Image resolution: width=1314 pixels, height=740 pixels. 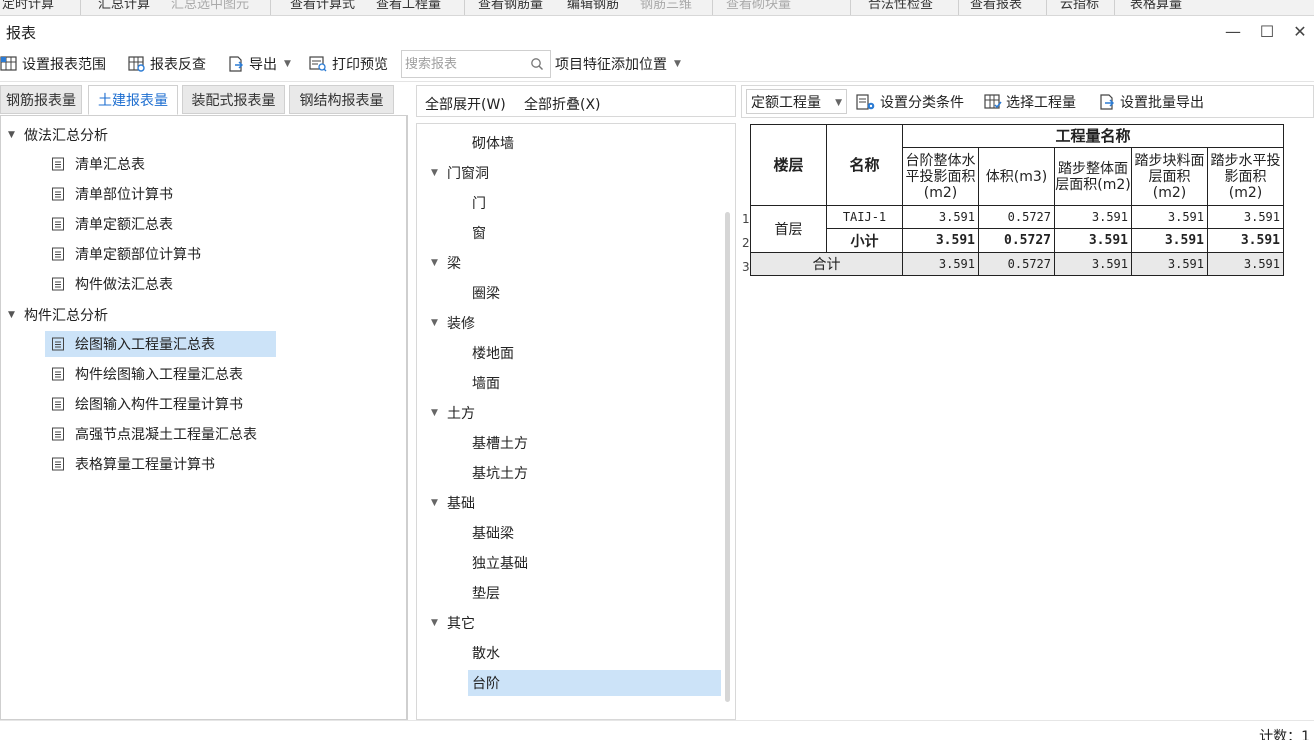 I want to click on tab-prefab: 装配式报表量, so click(x=233, y=99).